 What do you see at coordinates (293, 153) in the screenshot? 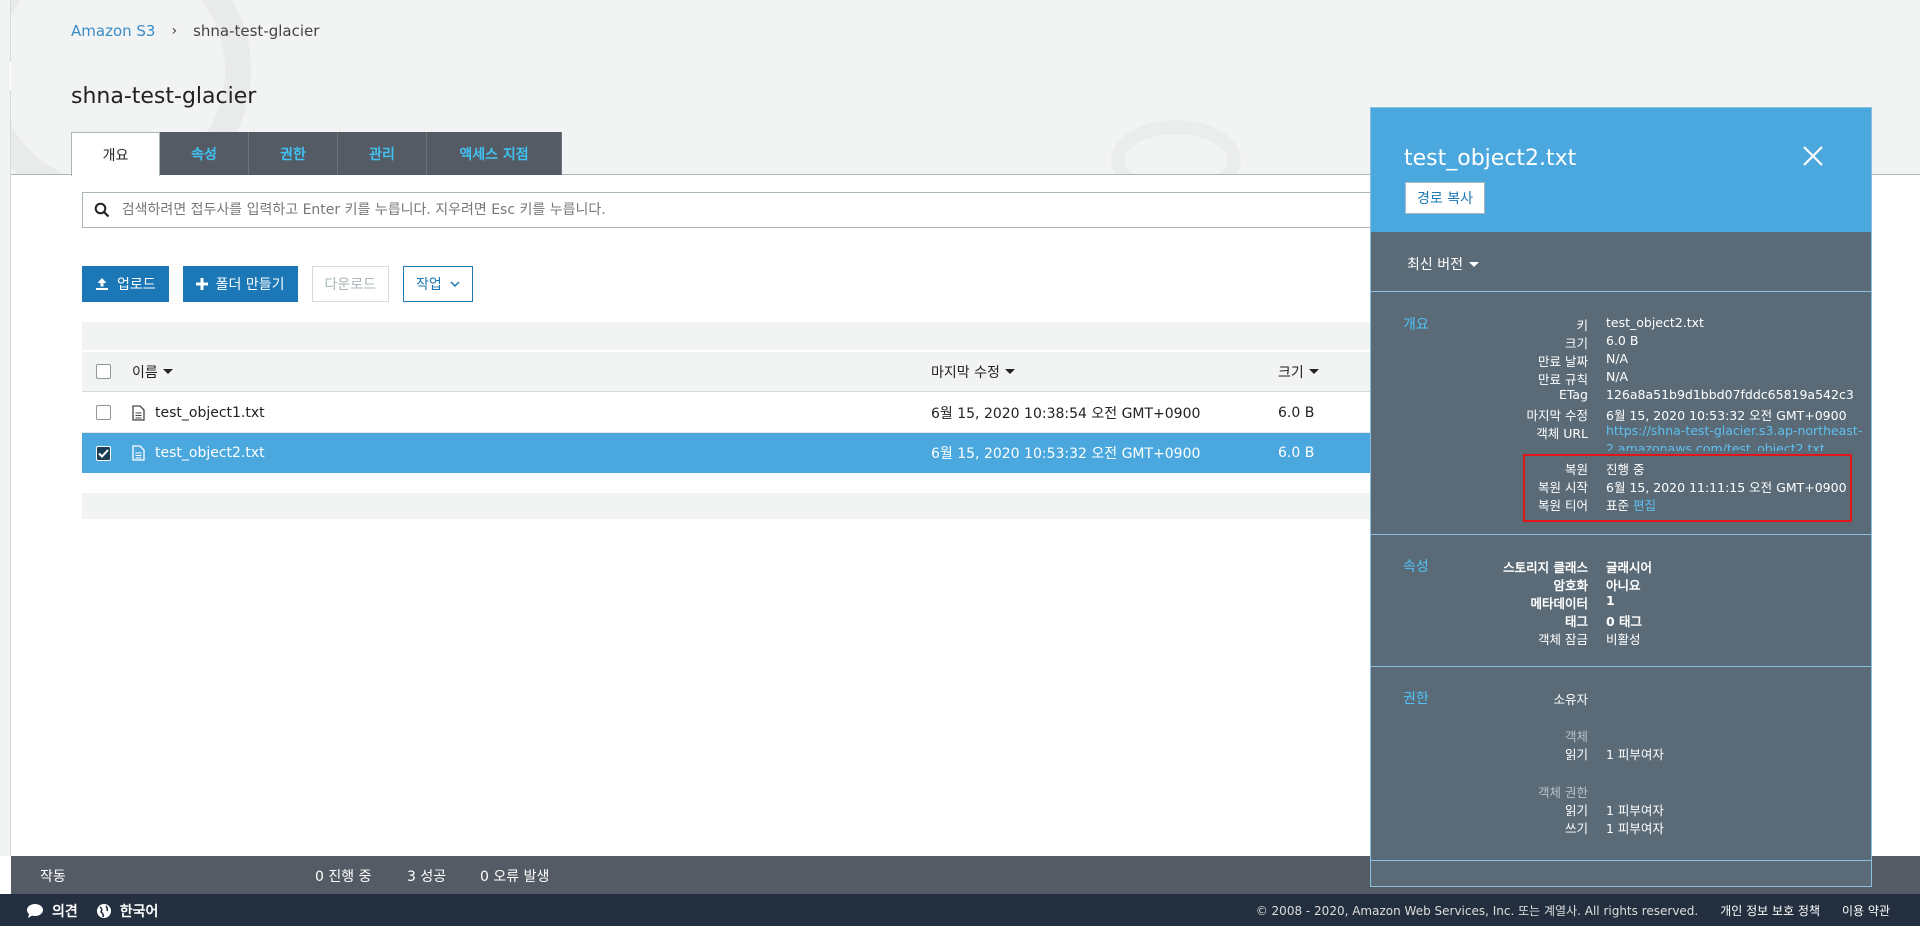
I see `tab-permissions: 권한` at bounding box center [293, 153].